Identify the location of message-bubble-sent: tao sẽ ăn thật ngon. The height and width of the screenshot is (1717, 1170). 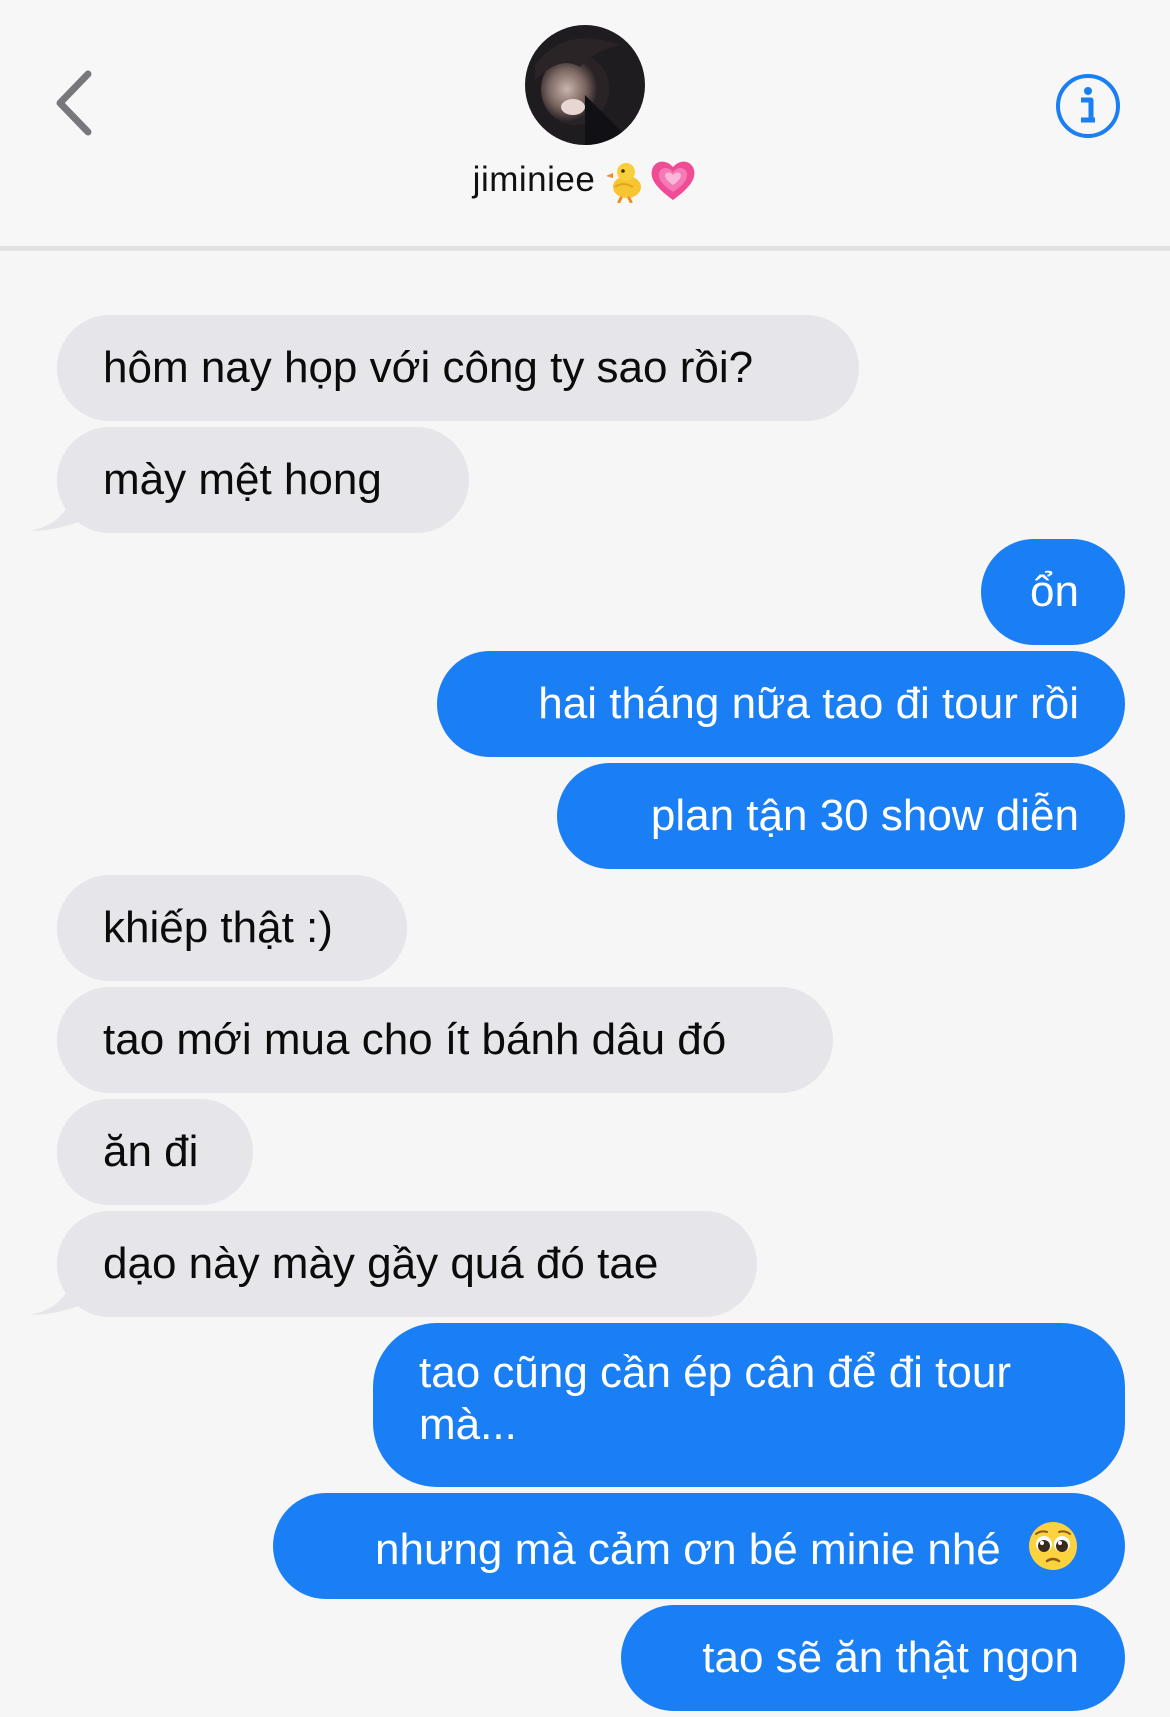
(873, 1658).